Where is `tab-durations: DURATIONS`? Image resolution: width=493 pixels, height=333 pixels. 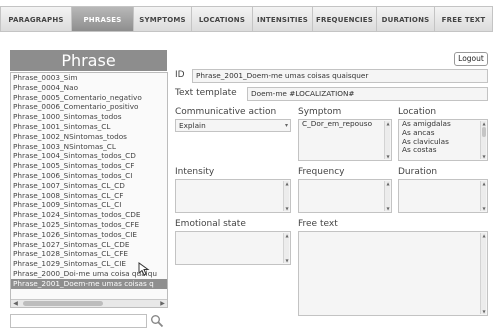 tab-durations: DURATIONS is located at coordinates (405, 19).